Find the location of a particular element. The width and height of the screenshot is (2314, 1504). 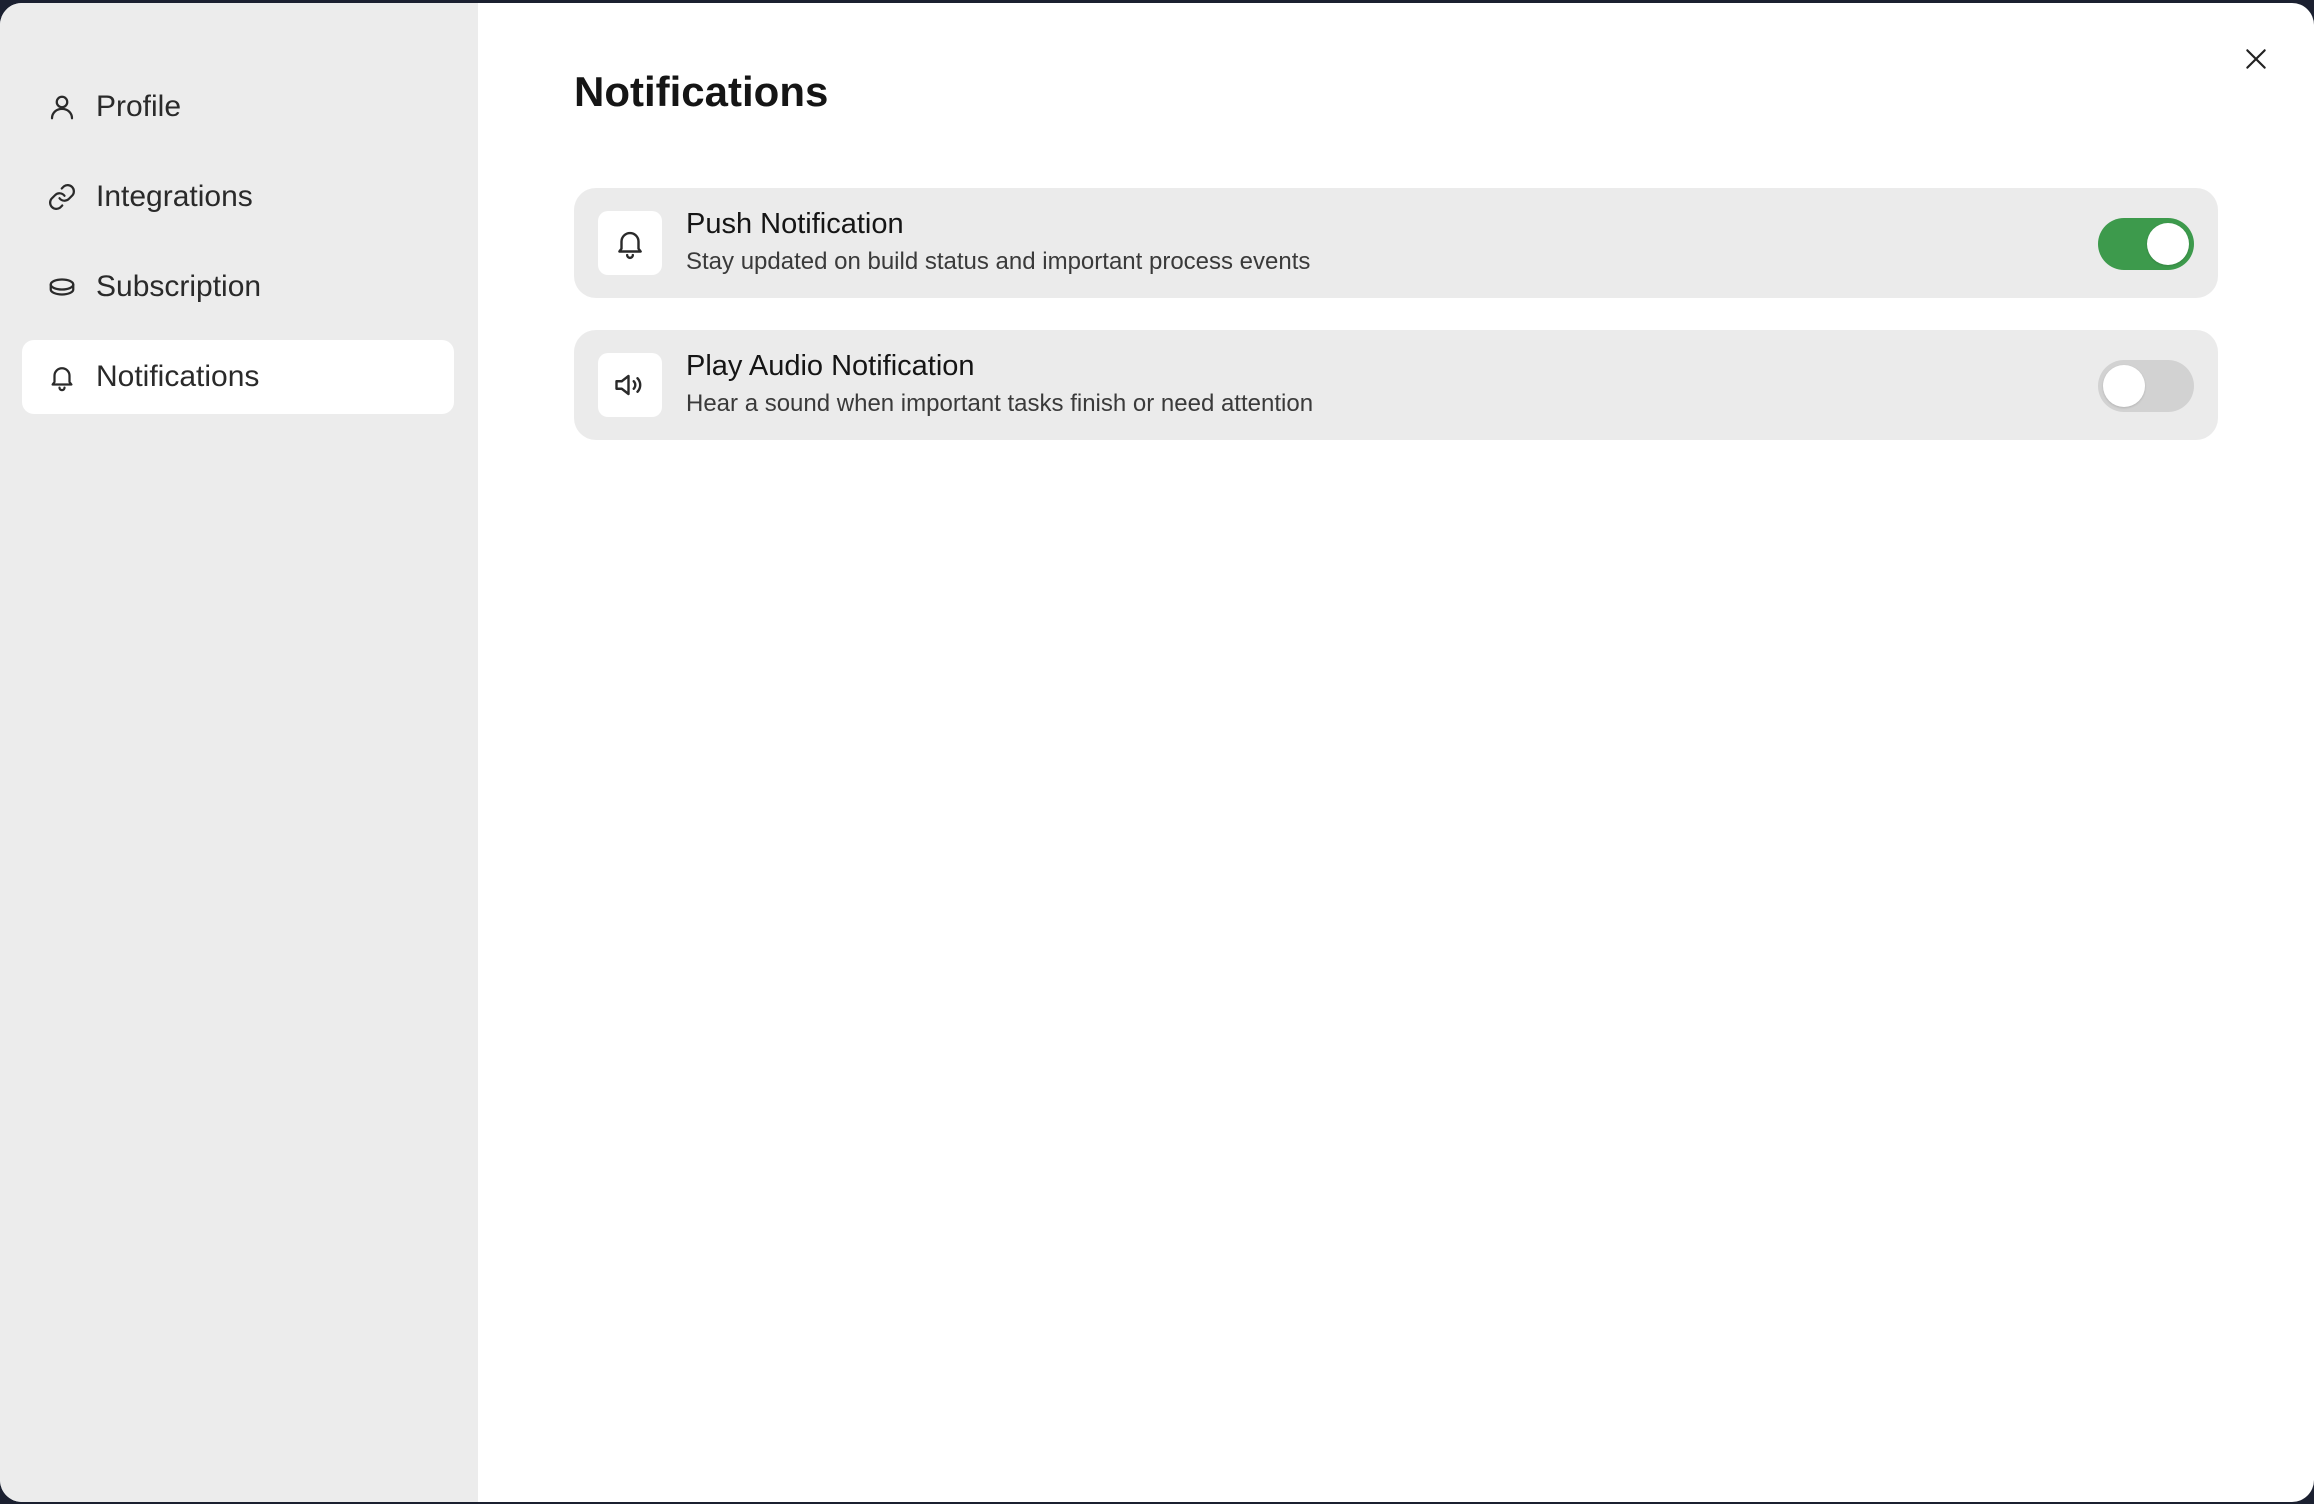

link-icon is located at coordinates (62, 197).